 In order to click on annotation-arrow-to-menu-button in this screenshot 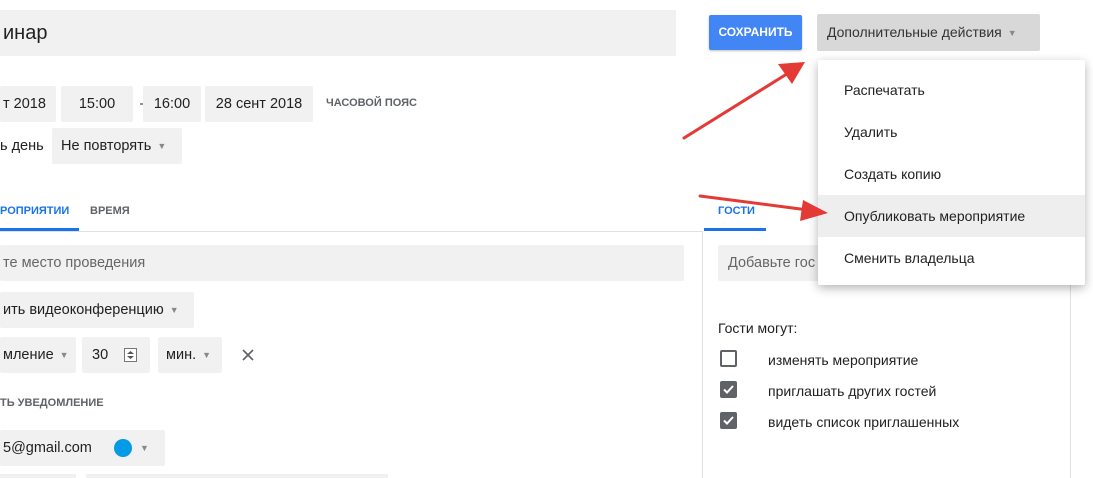, I will do `click(743, 101)`.